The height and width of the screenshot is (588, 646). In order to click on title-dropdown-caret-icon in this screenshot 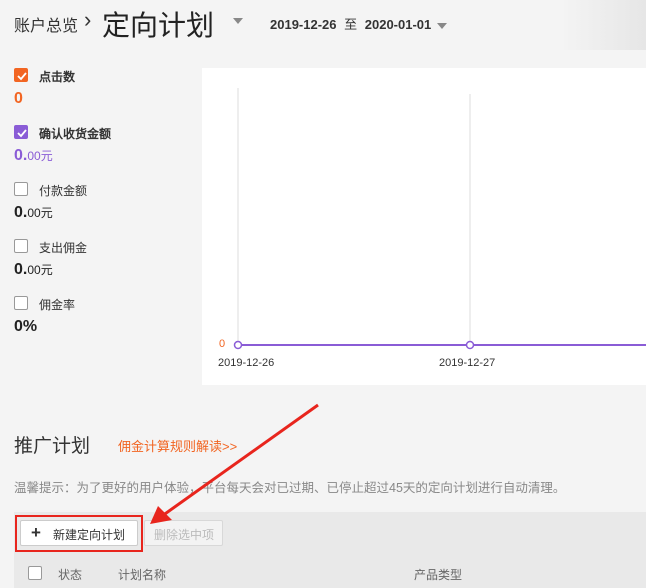, I will do `click(238, 21)`.